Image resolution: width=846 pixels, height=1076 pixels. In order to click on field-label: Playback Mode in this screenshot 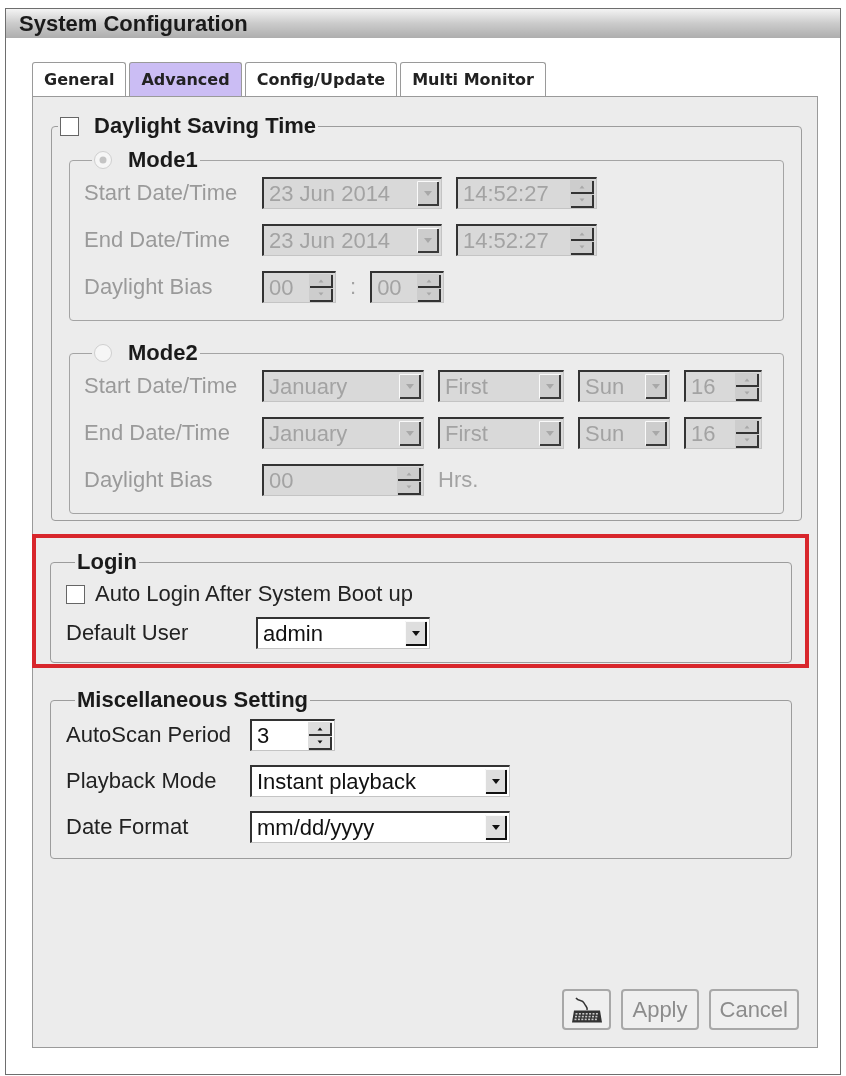, I will do `click(142, 781)`.